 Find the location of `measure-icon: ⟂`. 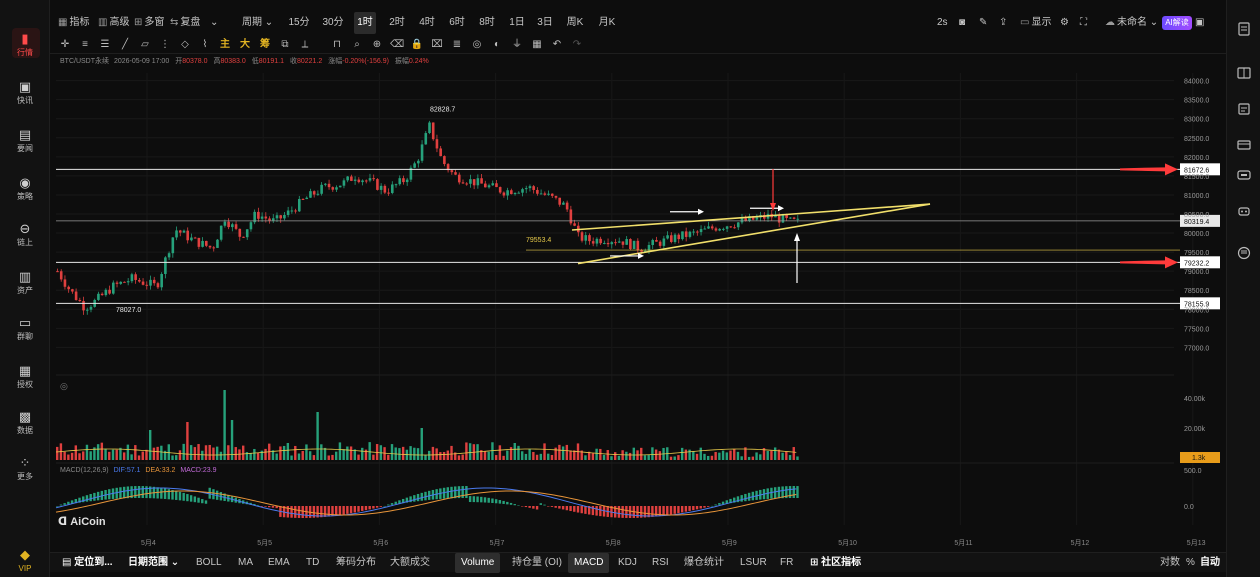

measure-icon: ⟂ is located at coordinates (305, 45).